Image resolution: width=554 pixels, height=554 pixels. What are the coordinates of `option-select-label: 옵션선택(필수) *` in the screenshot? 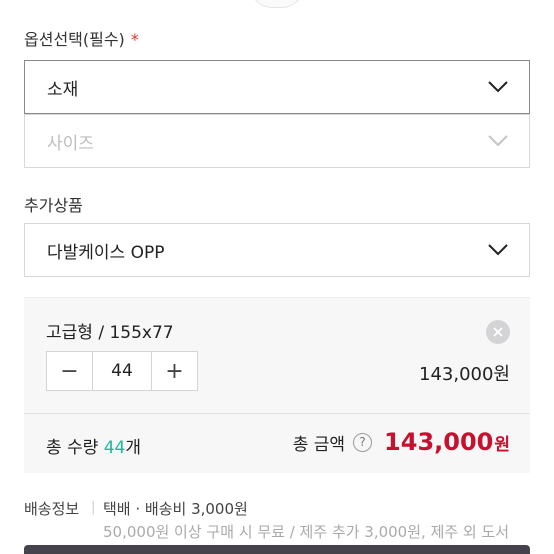 It's located at (81, 39).